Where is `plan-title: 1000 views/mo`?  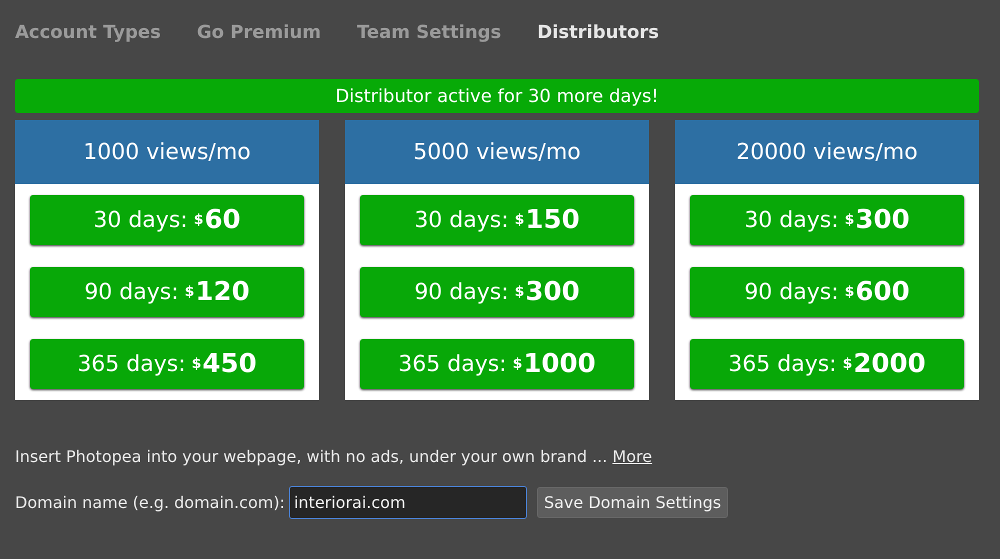
plan-title: 1000 views/mo is located at coordinates (167, 152).